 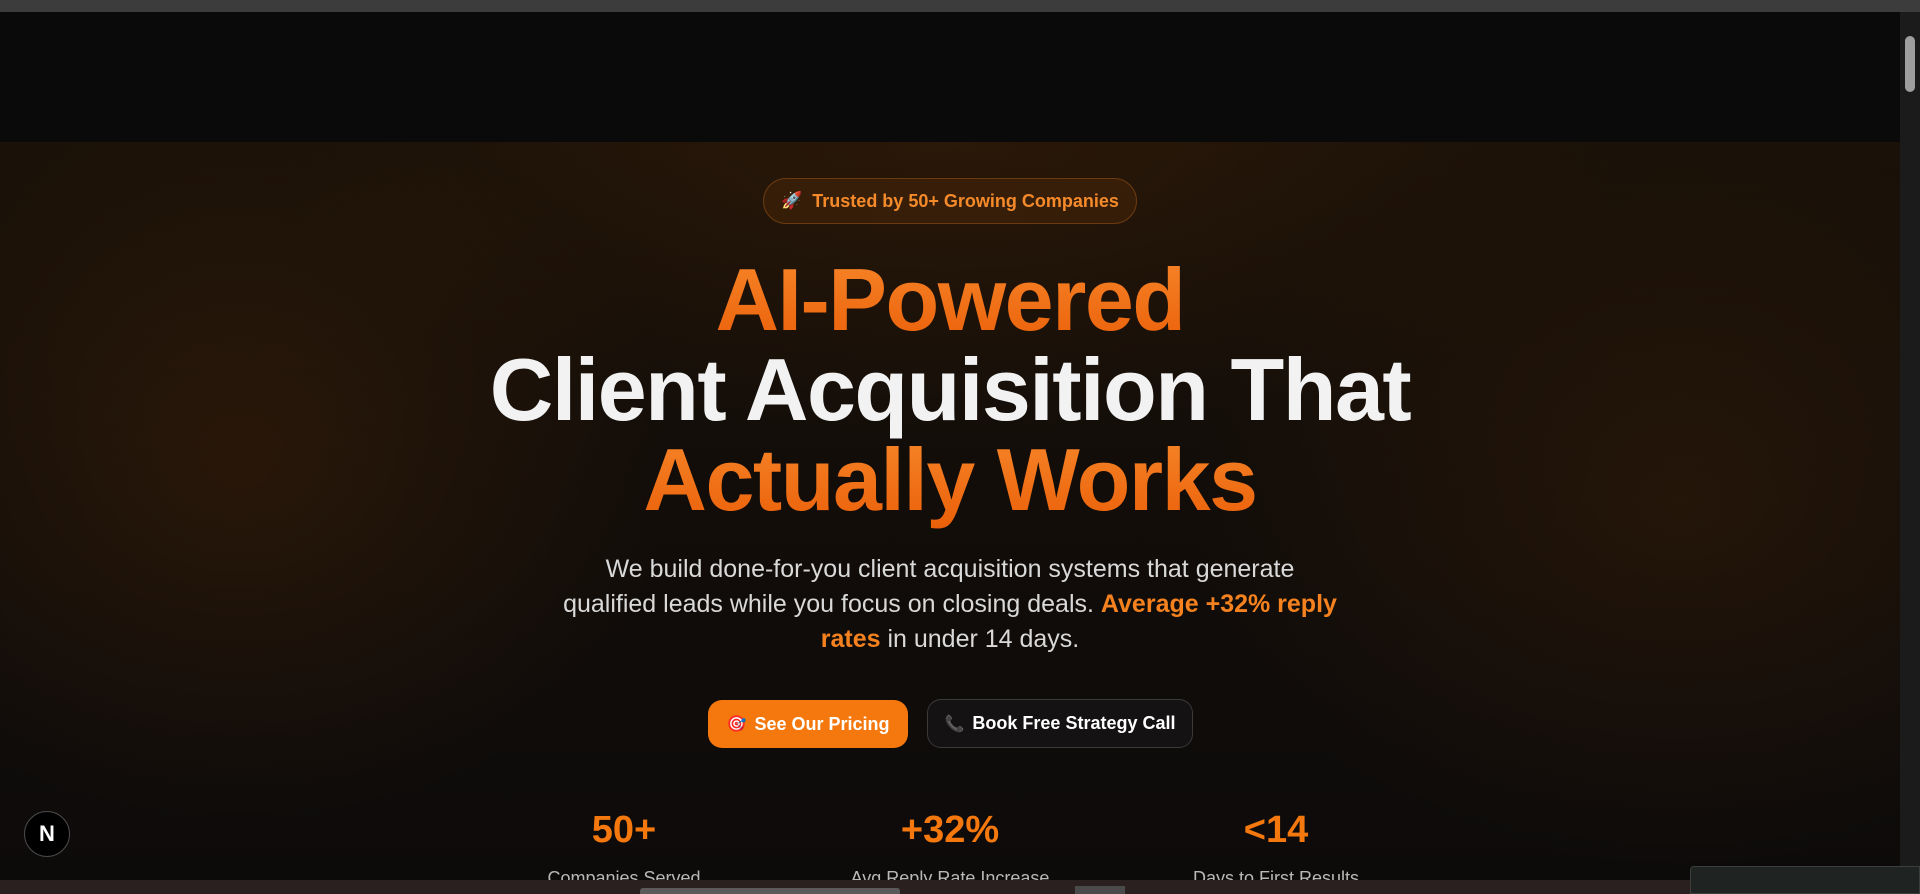 I want to click on stat-days-to-results: <14 Days to First Results, so click(x=1276, y=849).